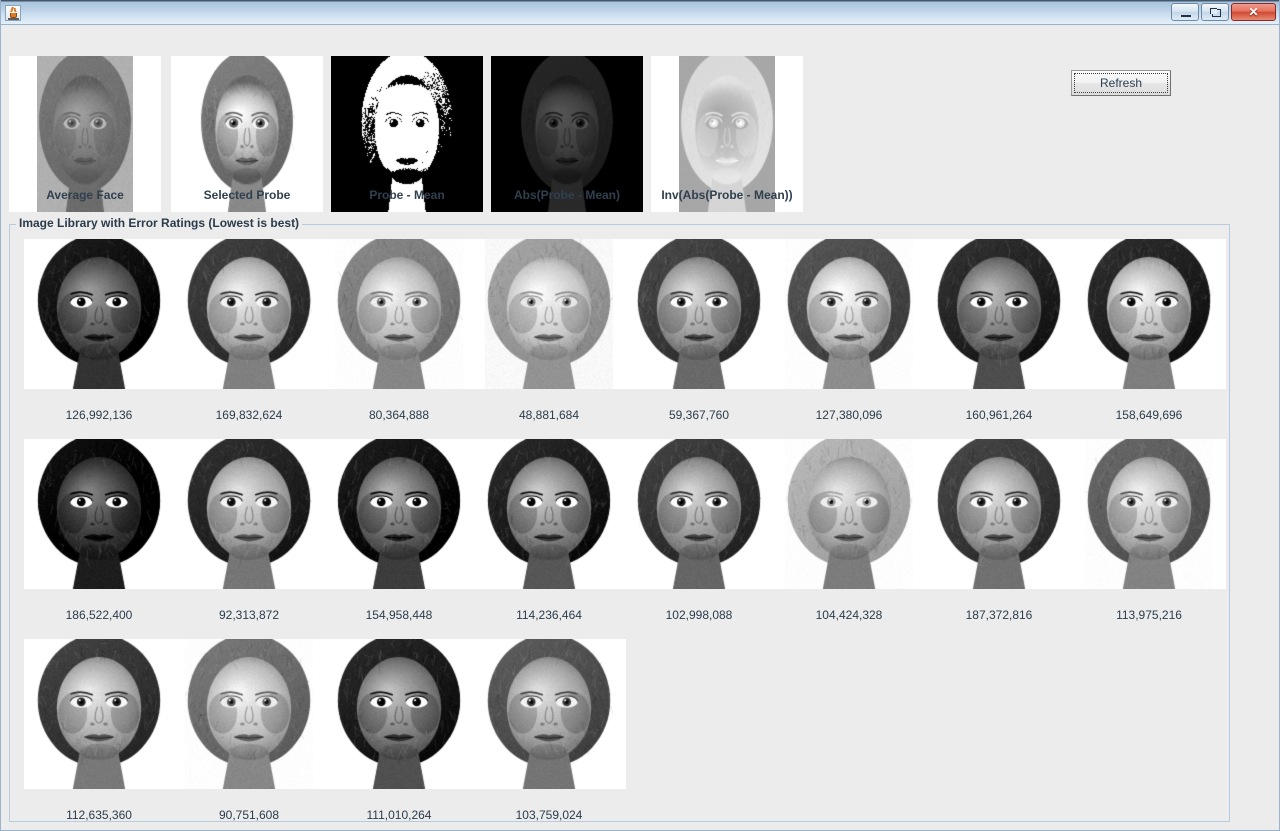 The height and width of the screenshot is (831, 1280). What do you see at coordinates (640, 12) in the screenshot?
I see `window-titlebar: ✕` at bounding box center [640, 12].